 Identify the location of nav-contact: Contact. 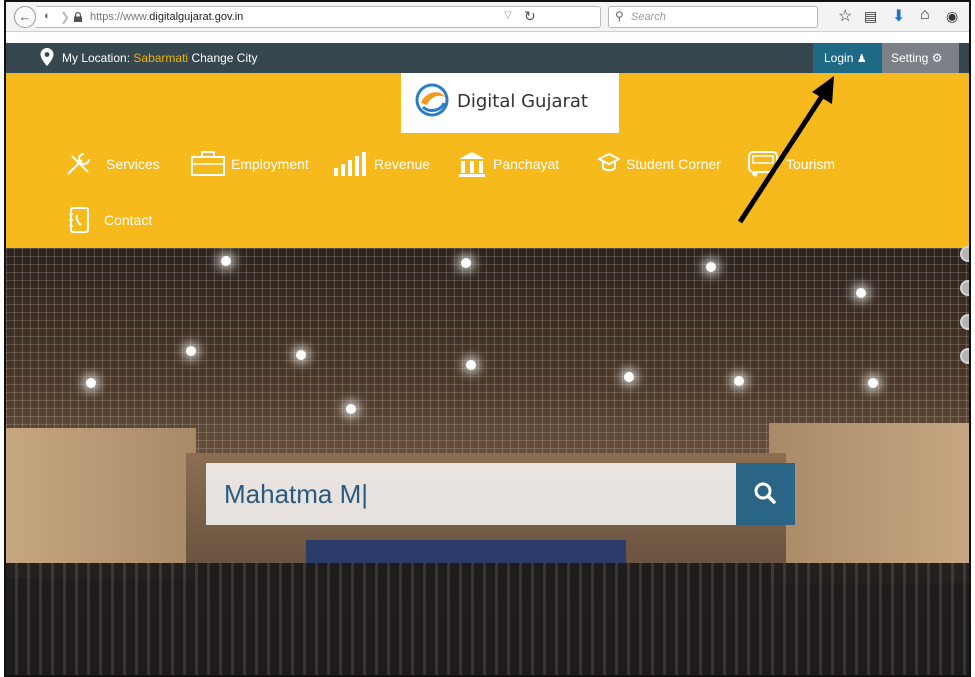
(118, 220).